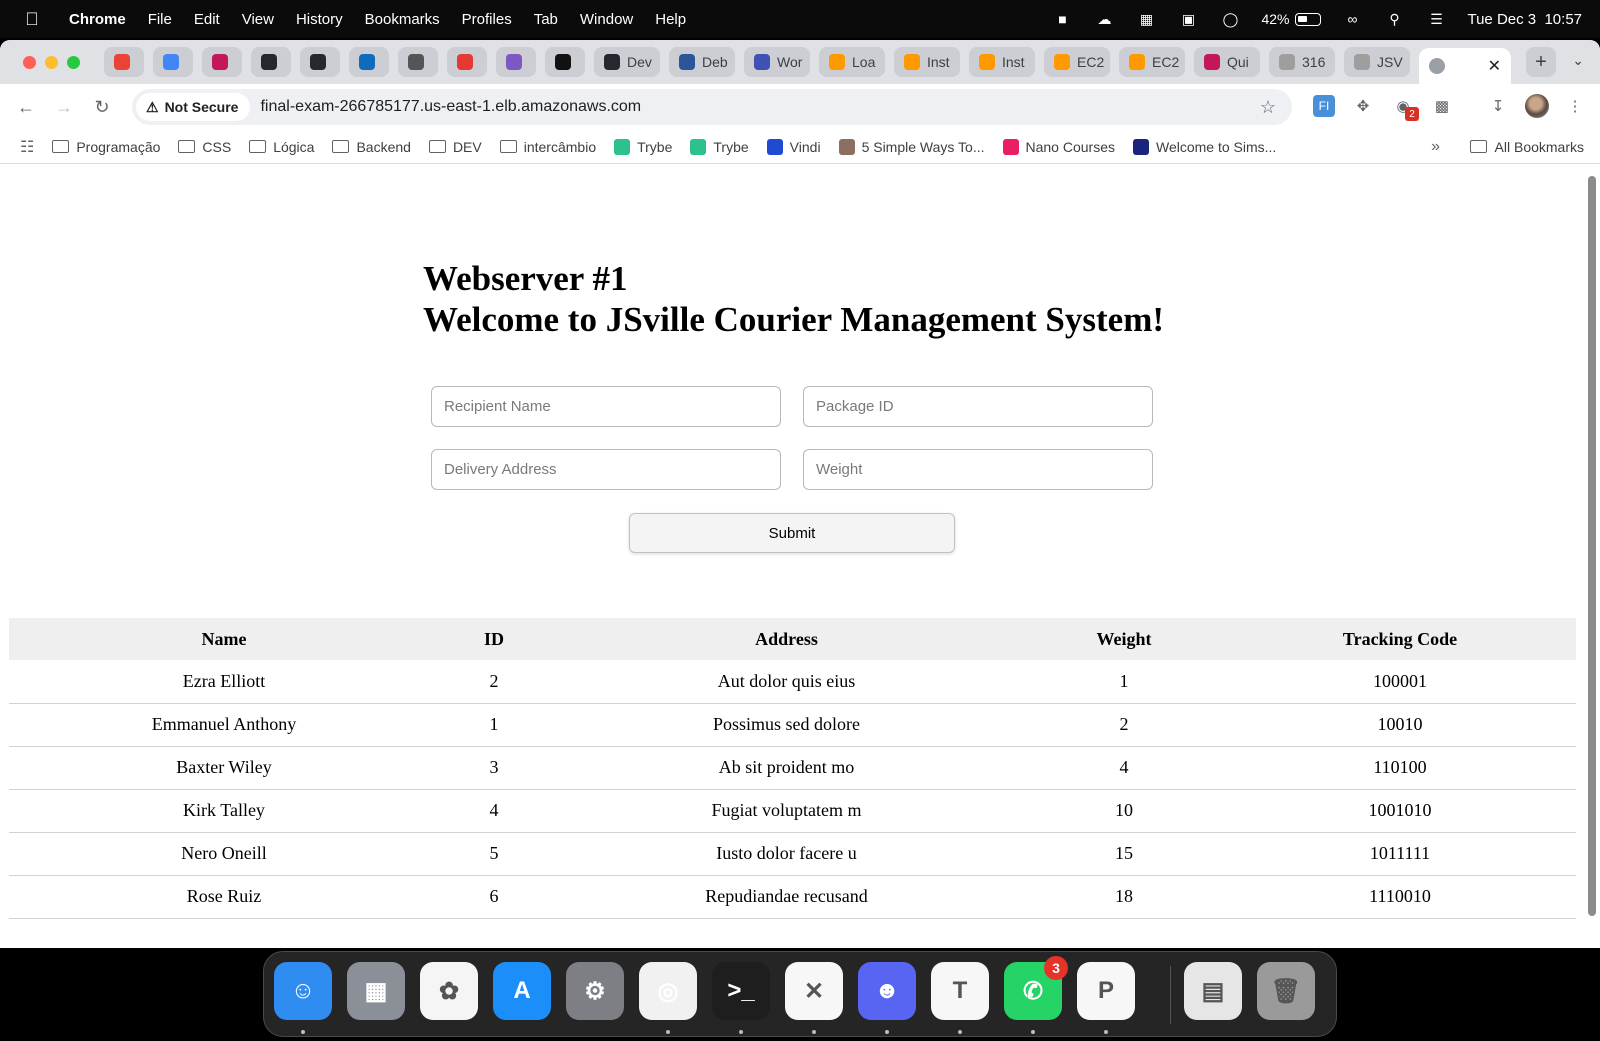 This screenshot has height=1041, width=1600. What do you see at coordinates (777, 62) in the screenshot?
I see `tab-12: Wor` at bounding box center [777, 62].